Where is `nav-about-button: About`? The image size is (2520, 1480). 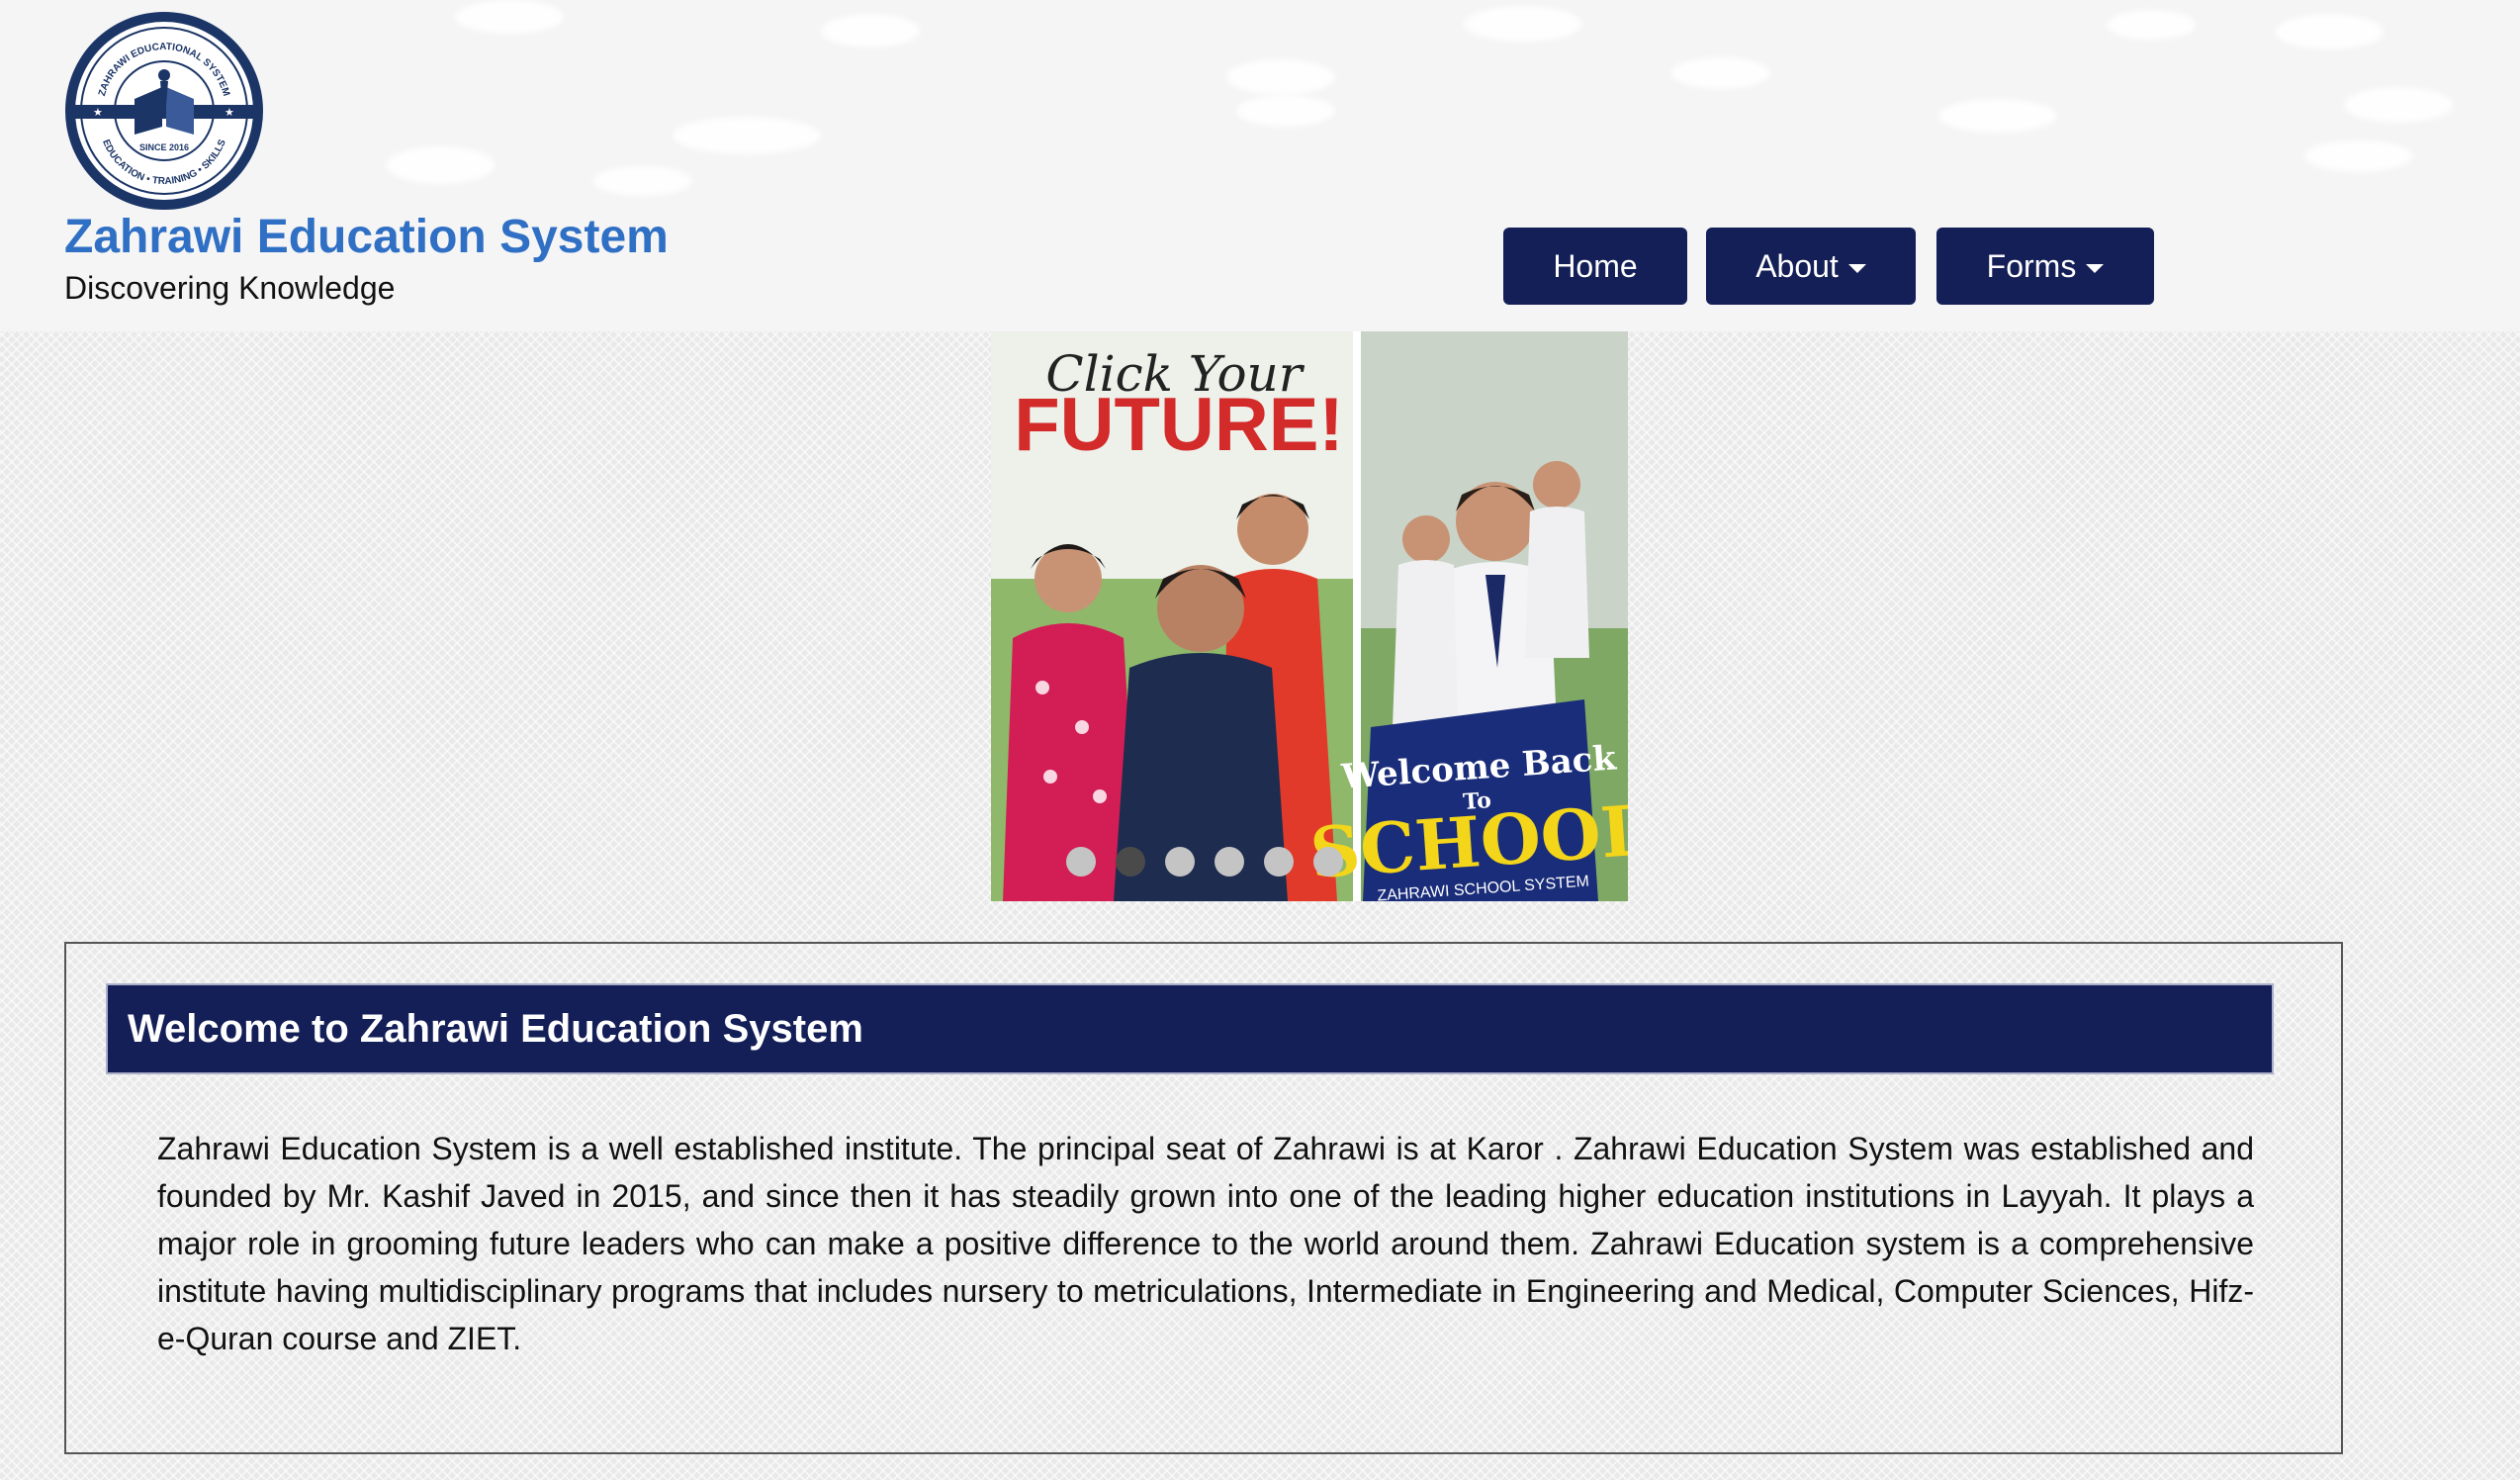 nav-about-button: About is located at coordinates (1811, 266).